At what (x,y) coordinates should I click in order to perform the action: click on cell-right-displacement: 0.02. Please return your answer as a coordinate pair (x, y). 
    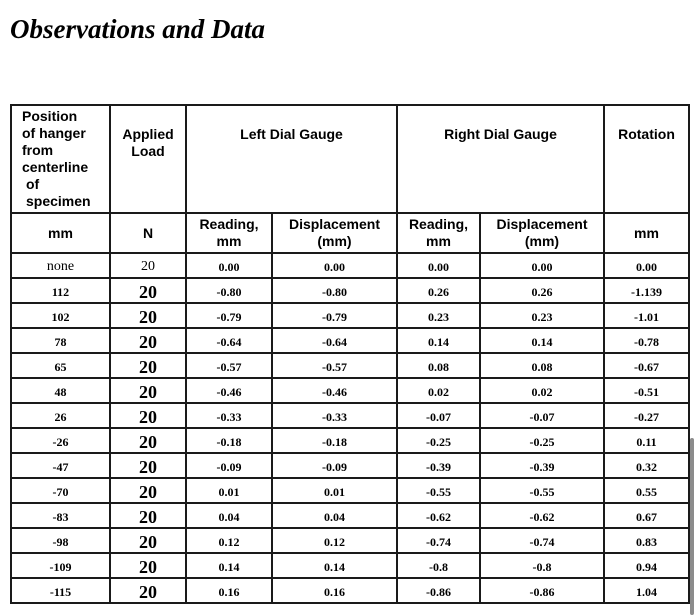
    Looking at the image, I should click on (542, 390).